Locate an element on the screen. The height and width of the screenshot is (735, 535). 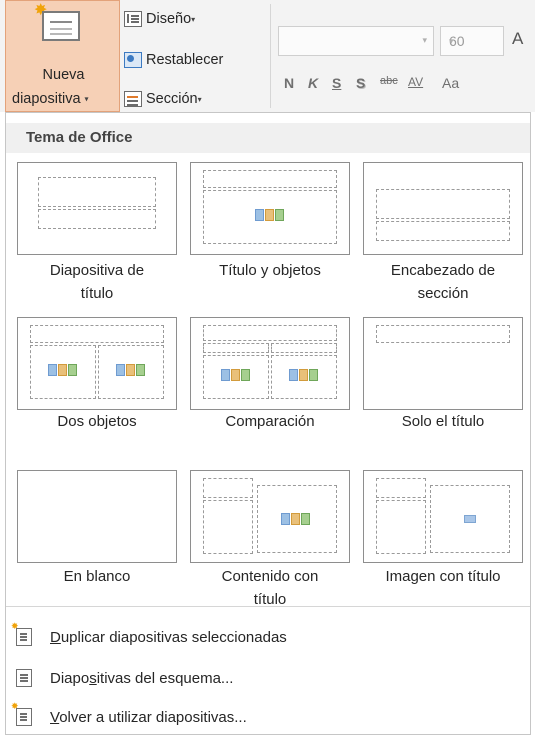
layout-picture-with-caption is located at coordinates (443, 516).